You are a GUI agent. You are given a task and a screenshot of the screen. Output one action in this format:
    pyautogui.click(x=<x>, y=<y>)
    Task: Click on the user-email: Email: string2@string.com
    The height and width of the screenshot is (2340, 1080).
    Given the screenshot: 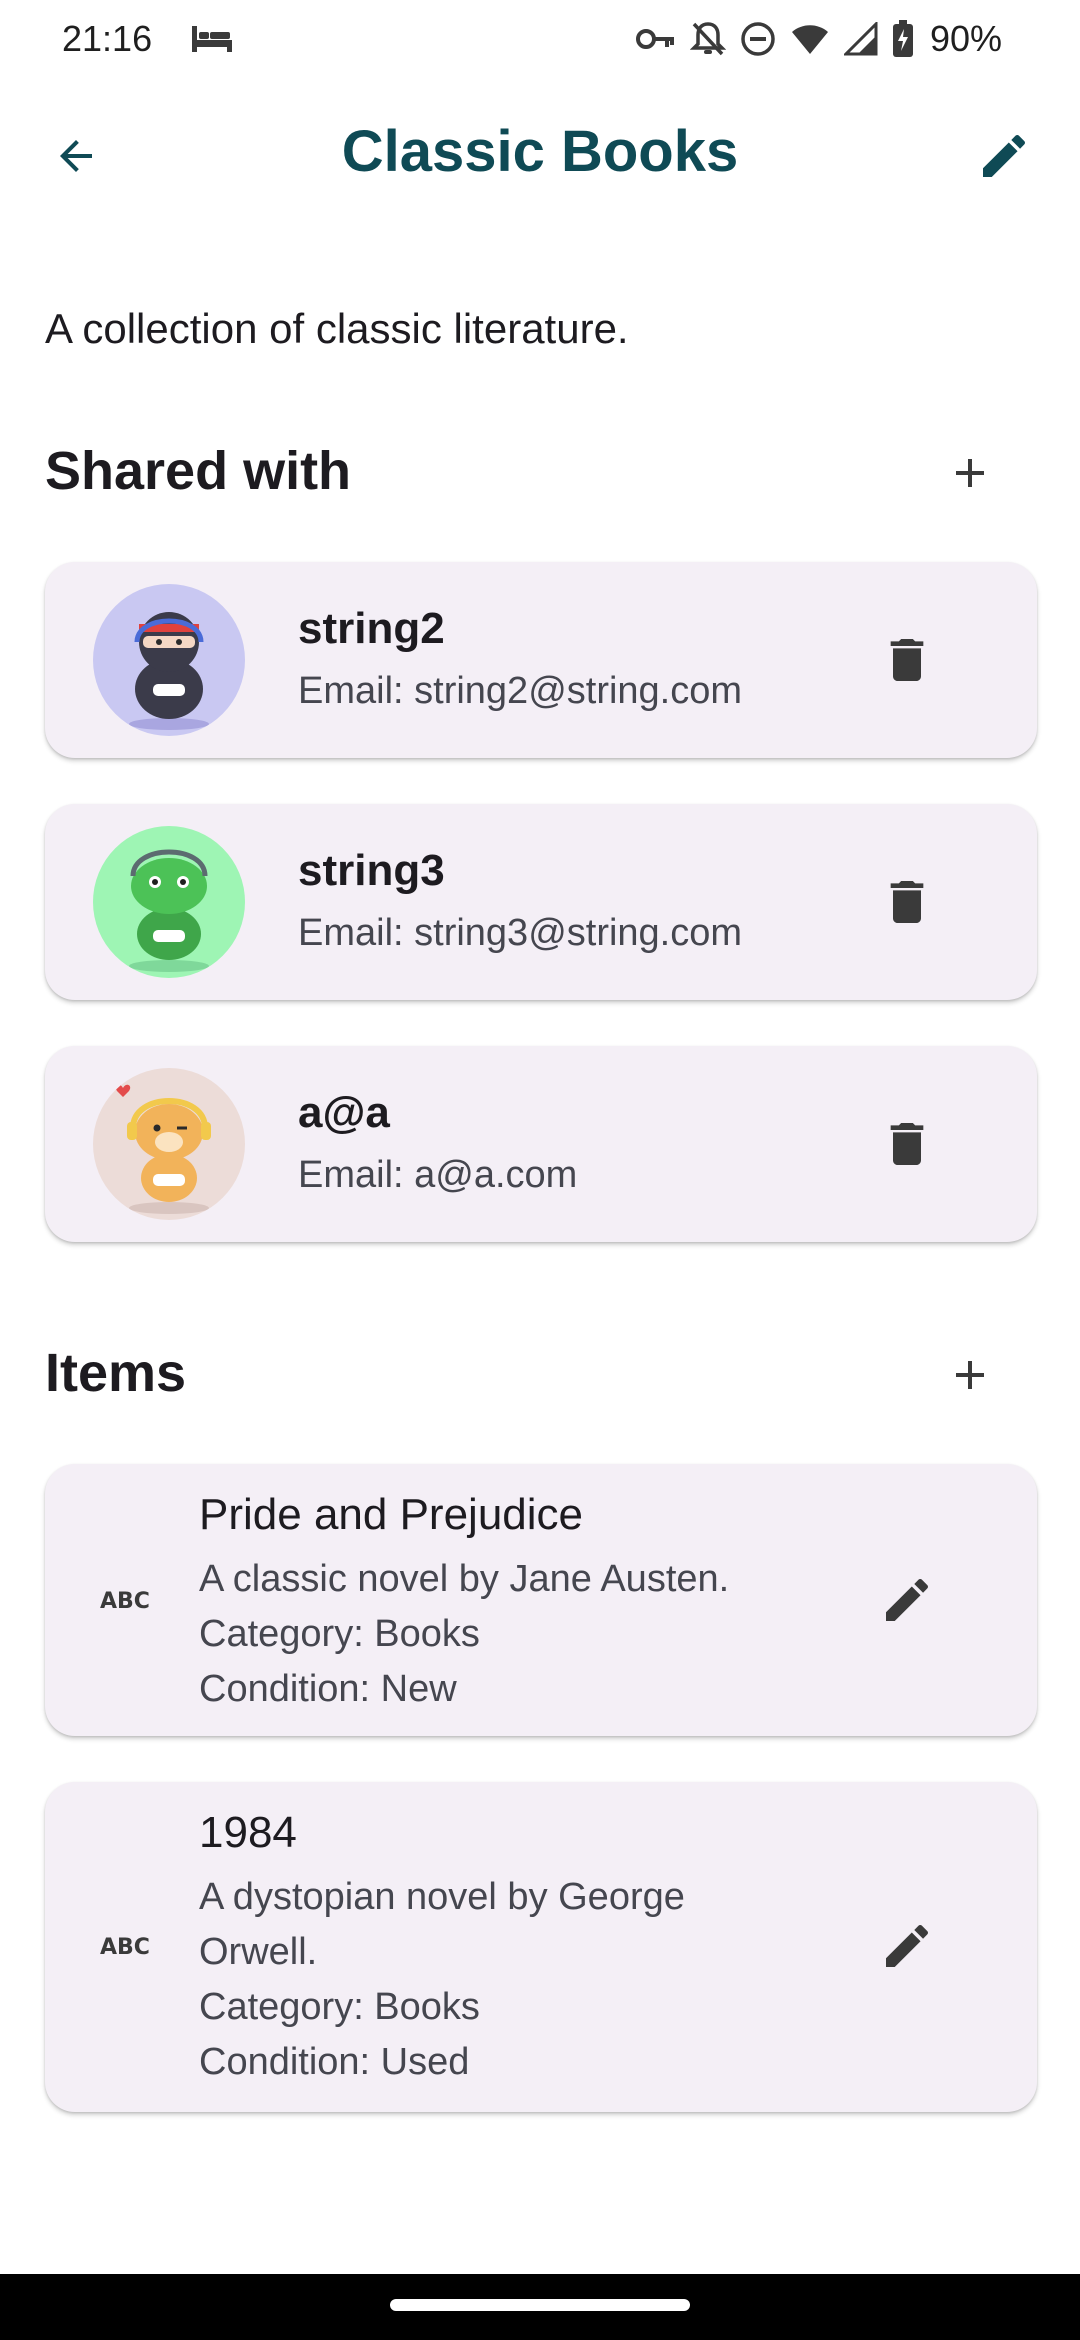 What is the action you would take?
    pyautogui.click(x=520, y=691)
    